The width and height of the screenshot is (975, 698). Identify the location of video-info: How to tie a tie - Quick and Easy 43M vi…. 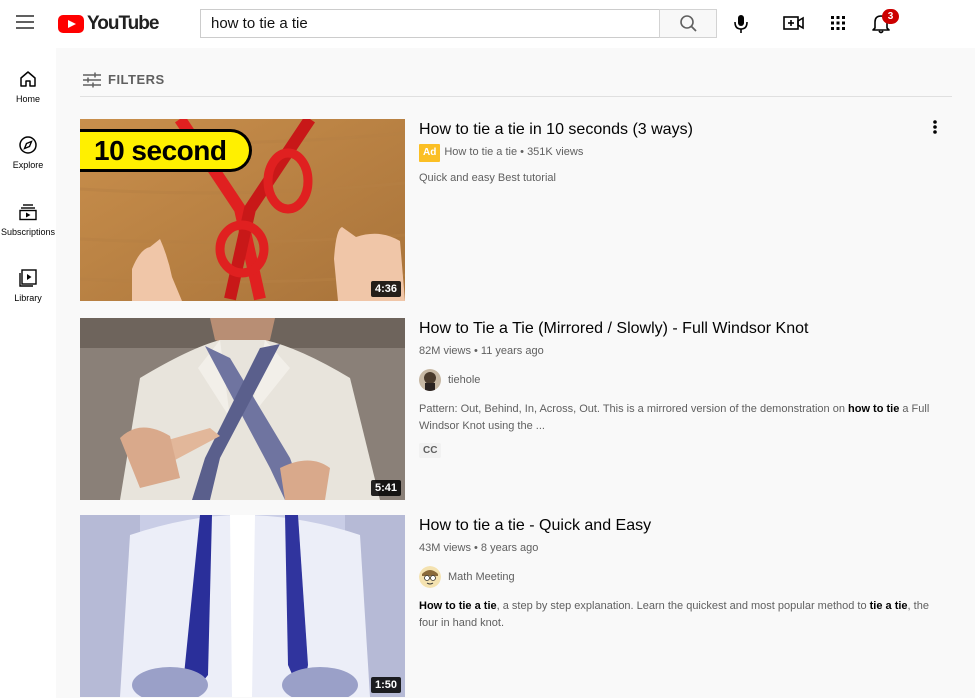
(679, 573).